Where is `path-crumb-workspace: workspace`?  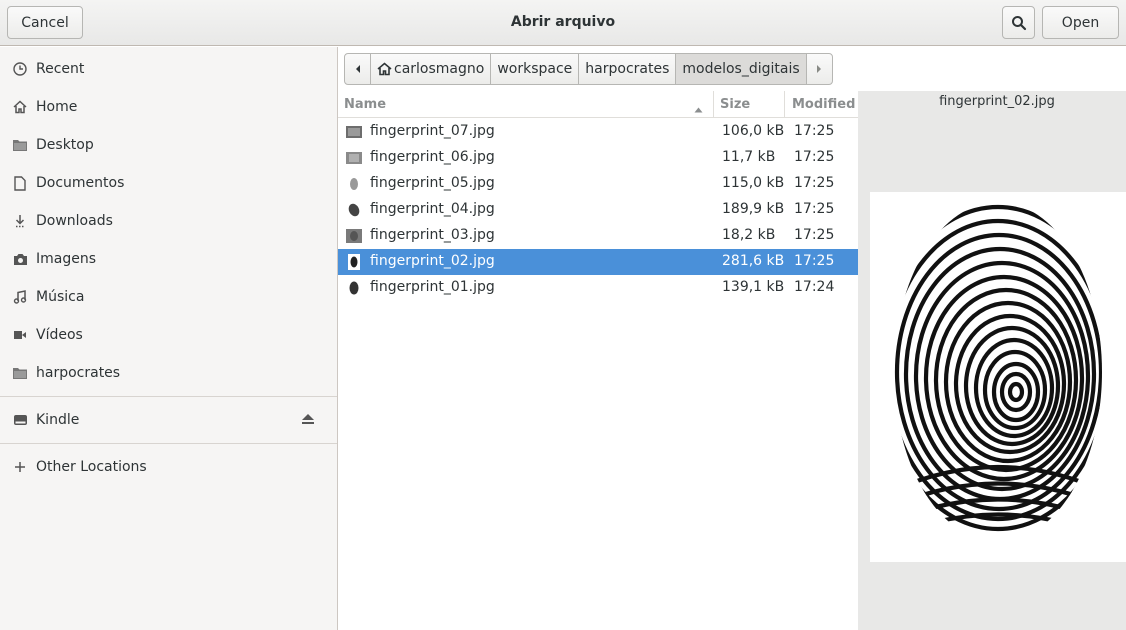 path-crumb-workspace: workspace is located at coordinates (535, 69).